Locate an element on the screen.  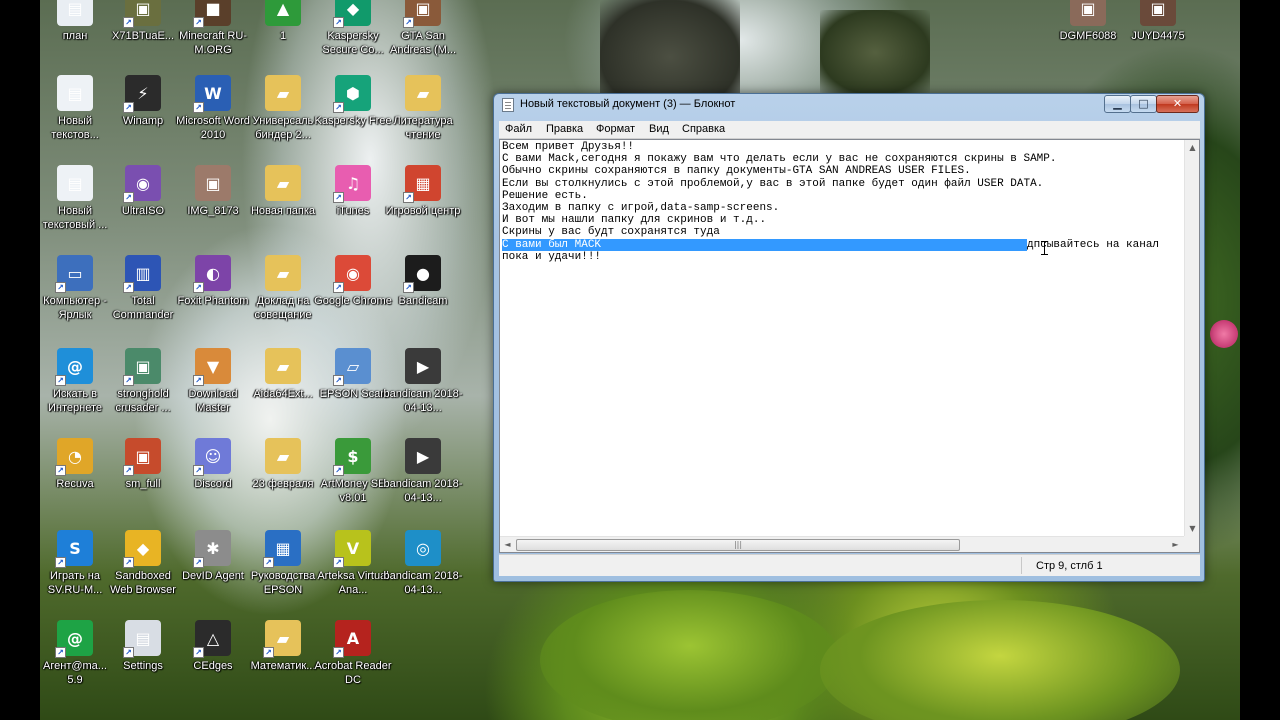
desktop-icon: ◉ ↗ Google Chrome is located at coordinates (353, 281).